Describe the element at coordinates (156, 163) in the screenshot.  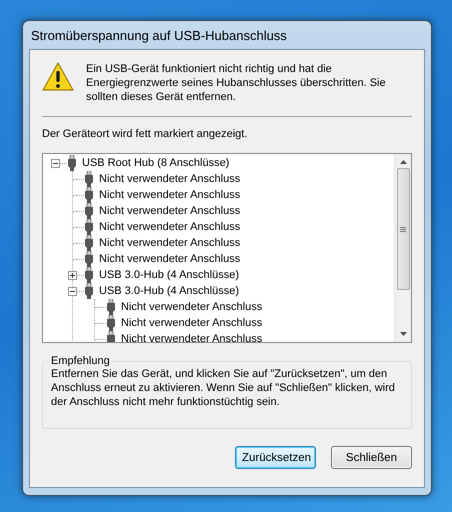
I see `tree-item: USB Root Hub (8 Anschlüsse)` at that location.